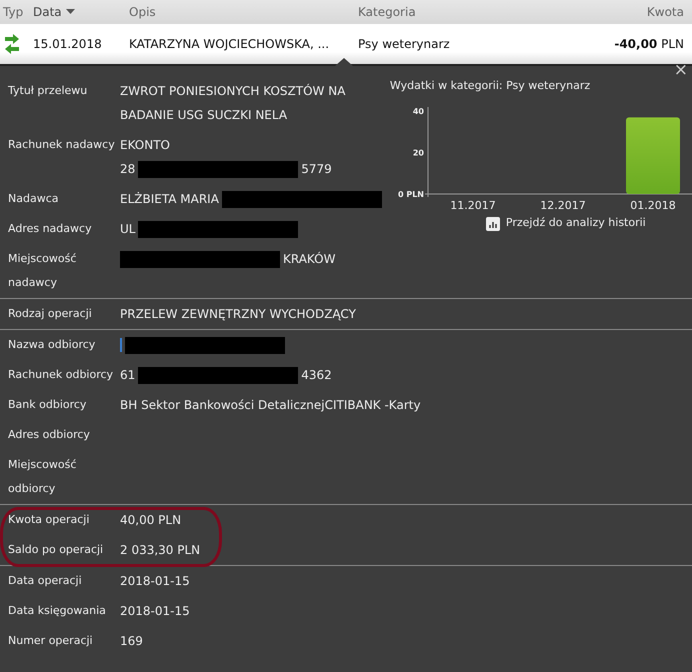 Image resolution: width=692 pixels, height=672 pixels. Describe the element at coordinates (411, 194) in the screenshot. I see `axis-tick-label: 0 PLN` at that location.